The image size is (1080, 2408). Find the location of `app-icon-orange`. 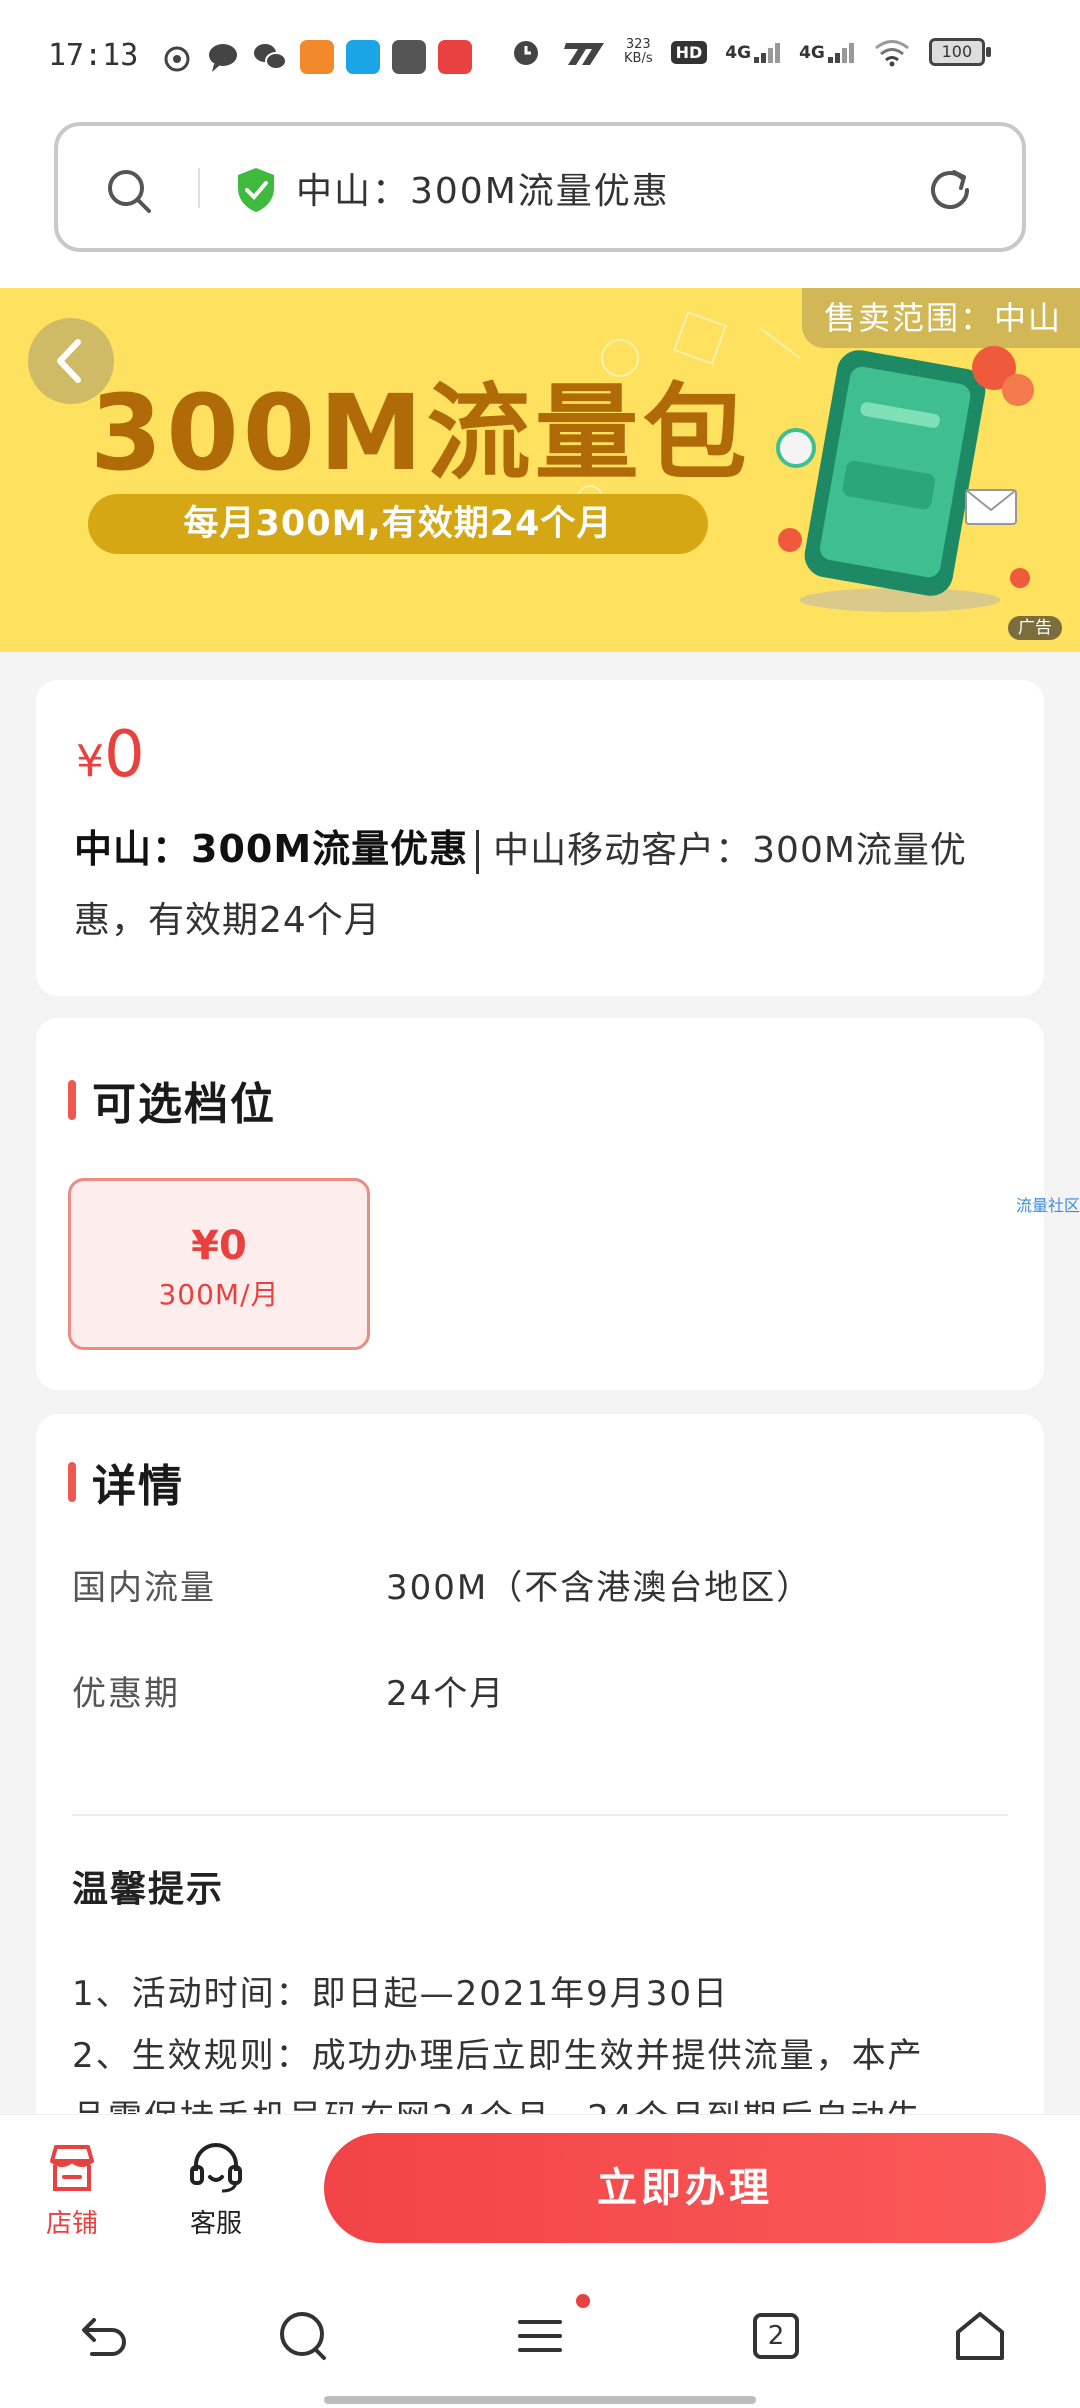

app-icon-orange is located at coordinates (317, 57).